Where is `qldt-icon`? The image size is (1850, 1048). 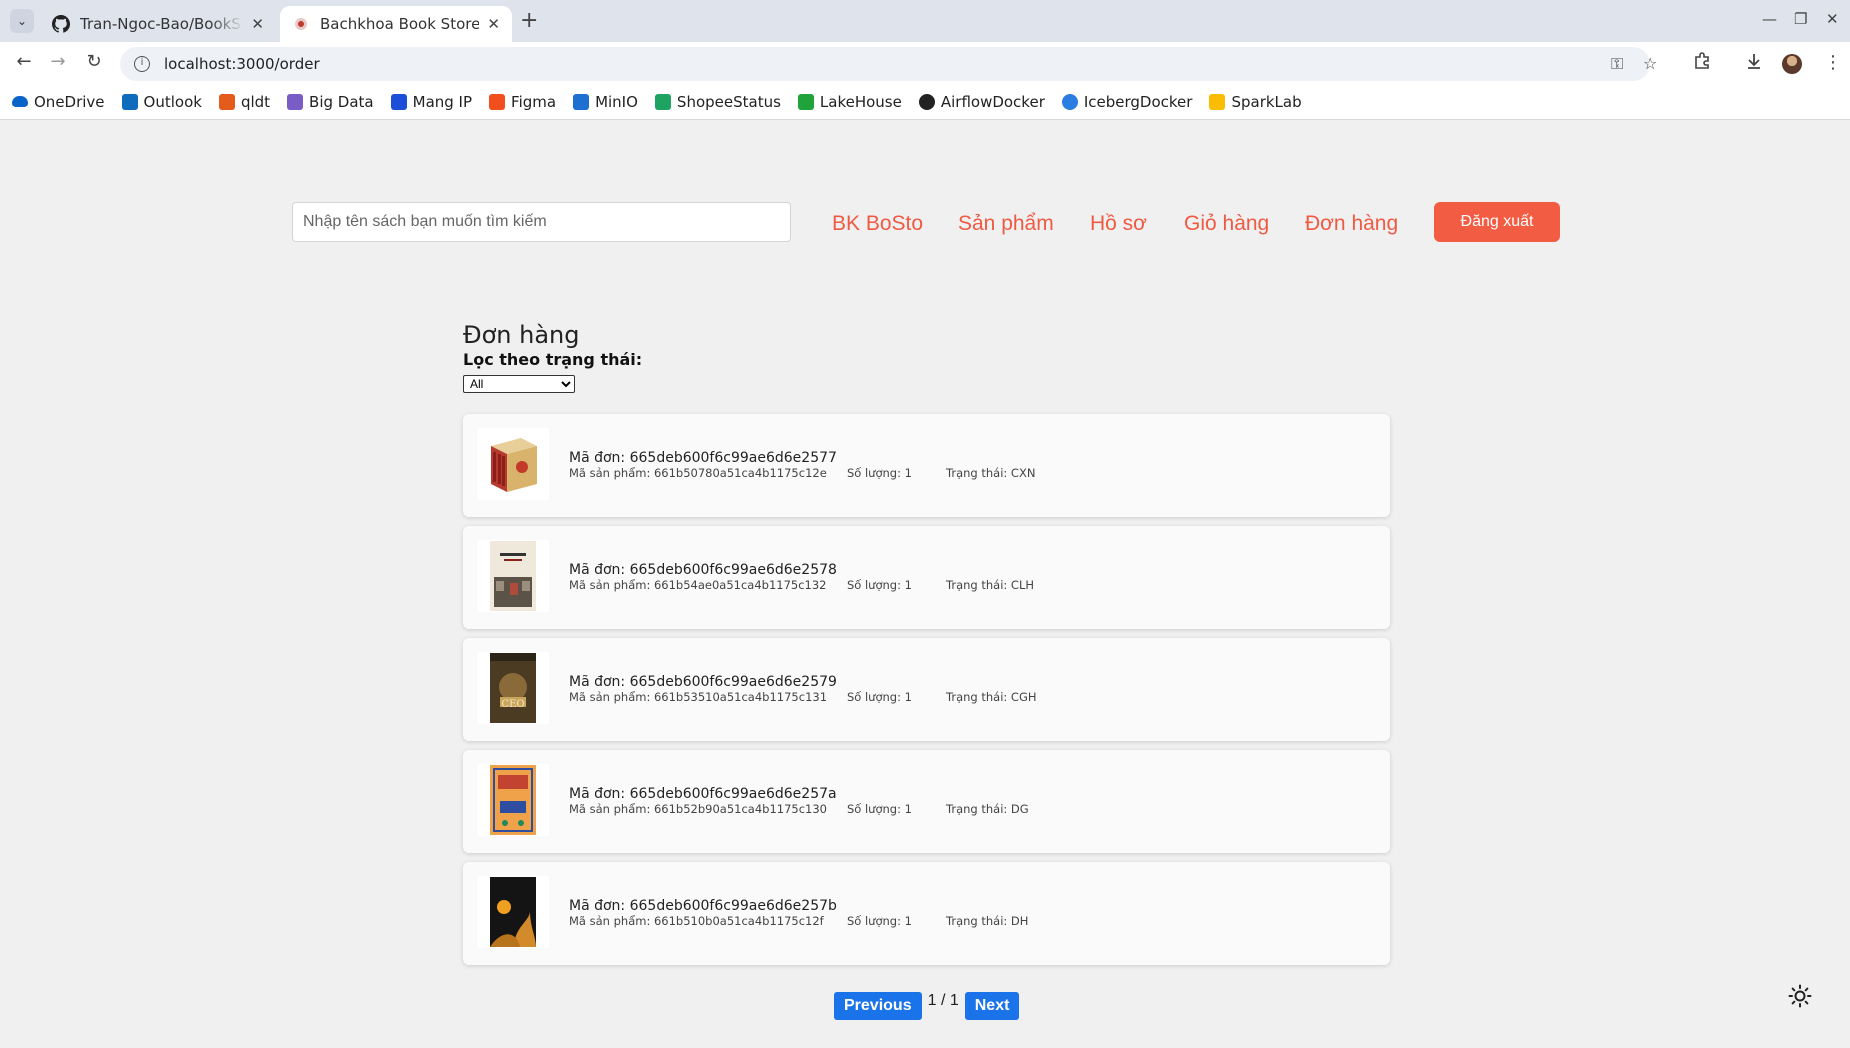 qldt-icon is located at coordinates (226, 101).